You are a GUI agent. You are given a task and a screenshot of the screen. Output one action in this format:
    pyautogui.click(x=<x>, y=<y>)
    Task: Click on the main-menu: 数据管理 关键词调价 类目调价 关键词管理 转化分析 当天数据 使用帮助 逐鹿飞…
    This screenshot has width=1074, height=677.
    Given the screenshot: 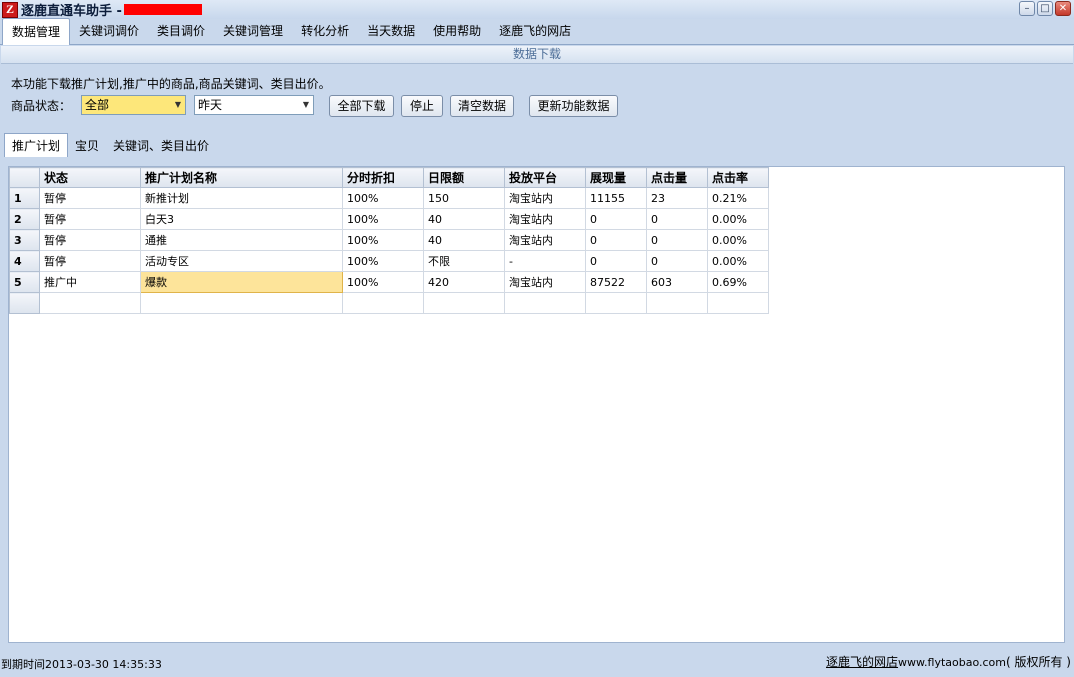 What is the action you would take?
    pyautogui.click(x=537, y=31)
    